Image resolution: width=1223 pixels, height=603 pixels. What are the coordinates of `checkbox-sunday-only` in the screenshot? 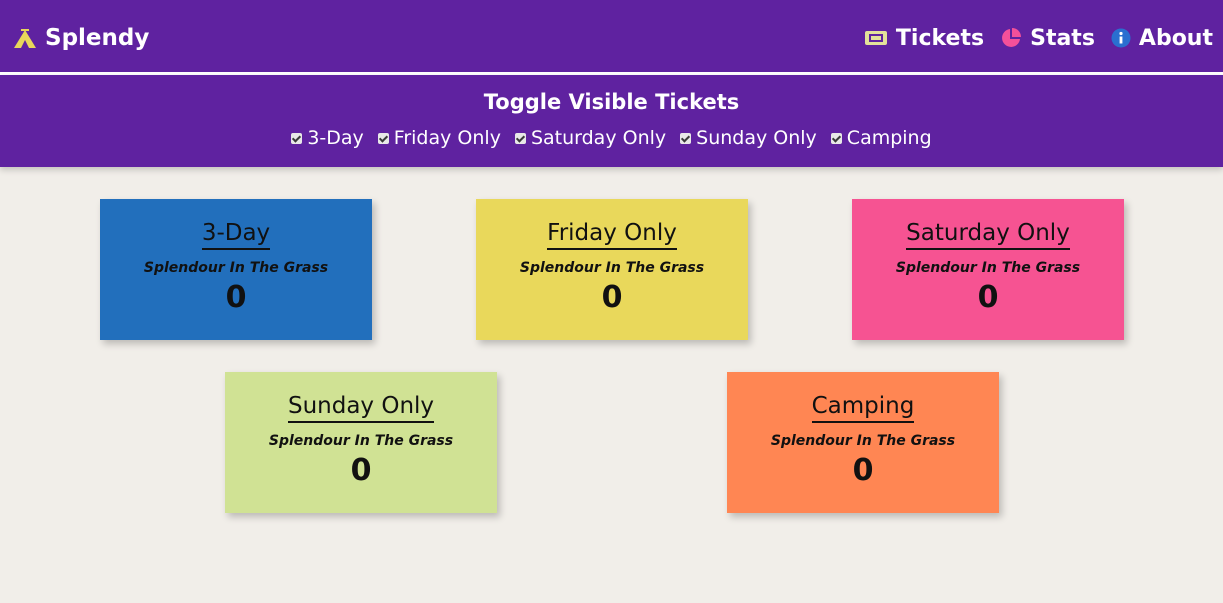 It's located at (686, 138).